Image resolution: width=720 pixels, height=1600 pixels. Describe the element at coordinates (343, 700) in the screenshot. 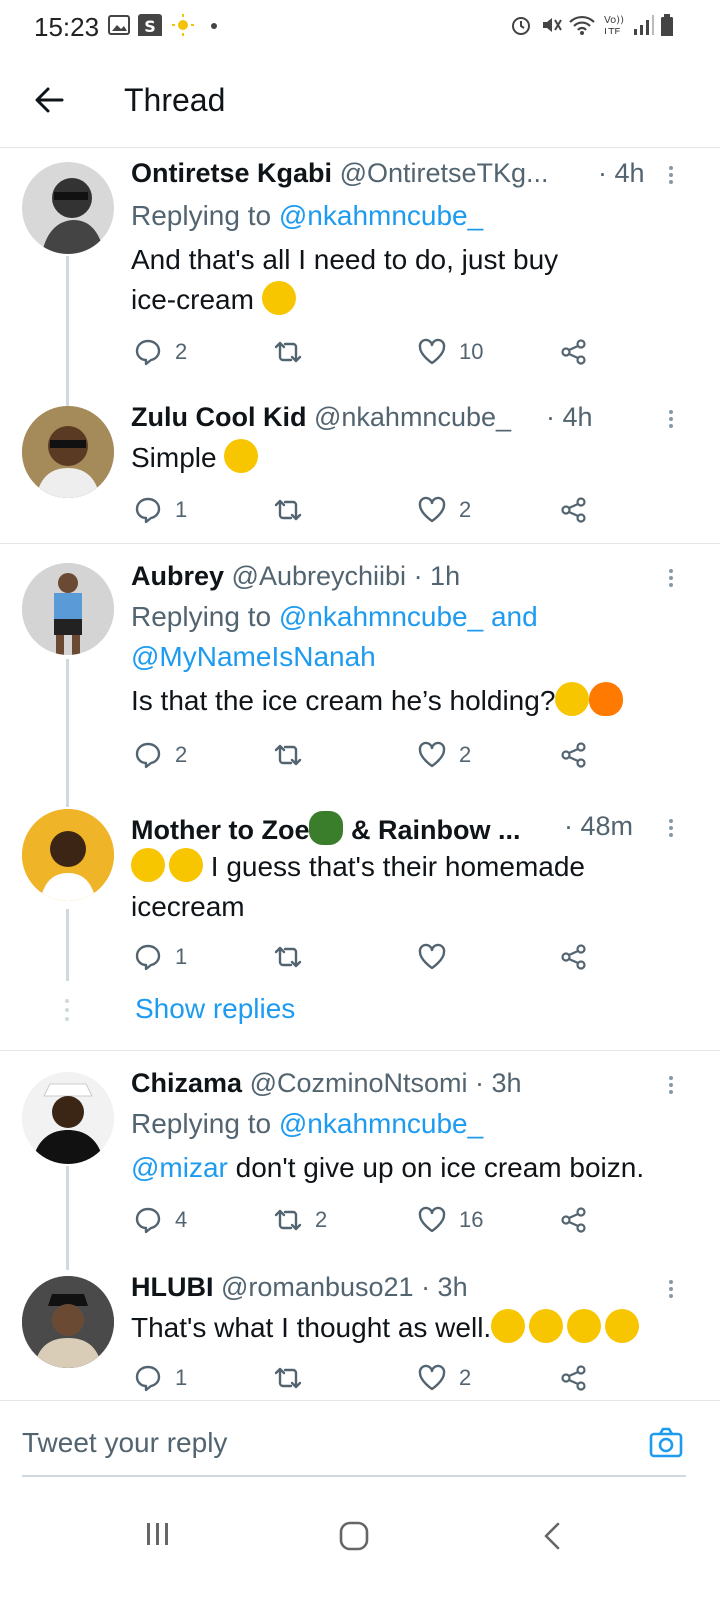

I see `tweet-text-line: Is that the ice cream he’s holding?` at that location.